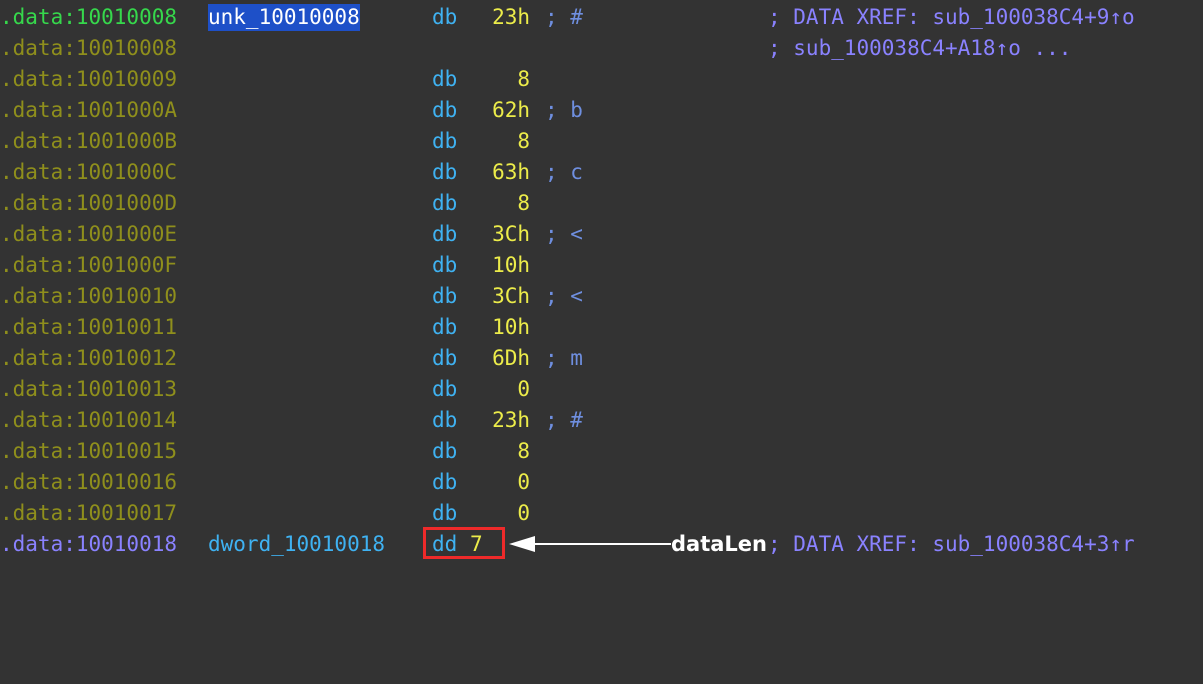  I want to click on xref-comment: ; DATA XREF: sub_100038C4+3↑r, so click(951, 544).